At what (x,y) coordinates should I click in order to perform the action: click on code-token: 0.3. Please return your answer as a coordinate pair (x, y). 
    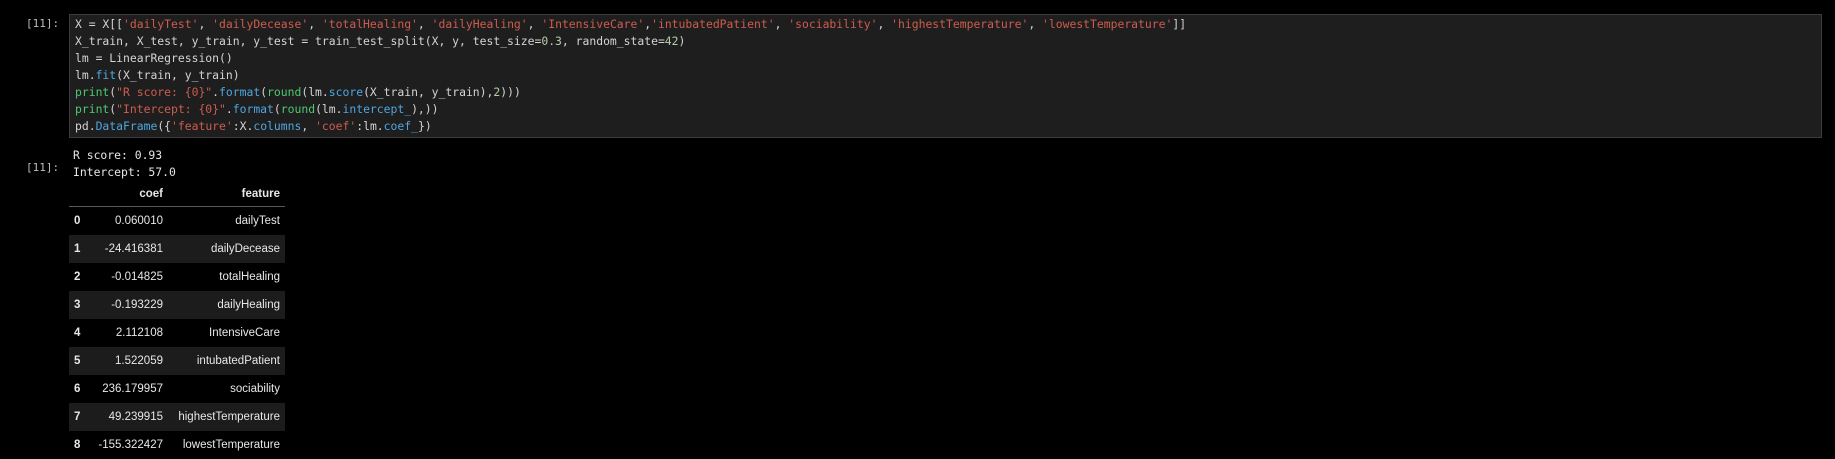
    Looking at the image, I should click on (551, 41).